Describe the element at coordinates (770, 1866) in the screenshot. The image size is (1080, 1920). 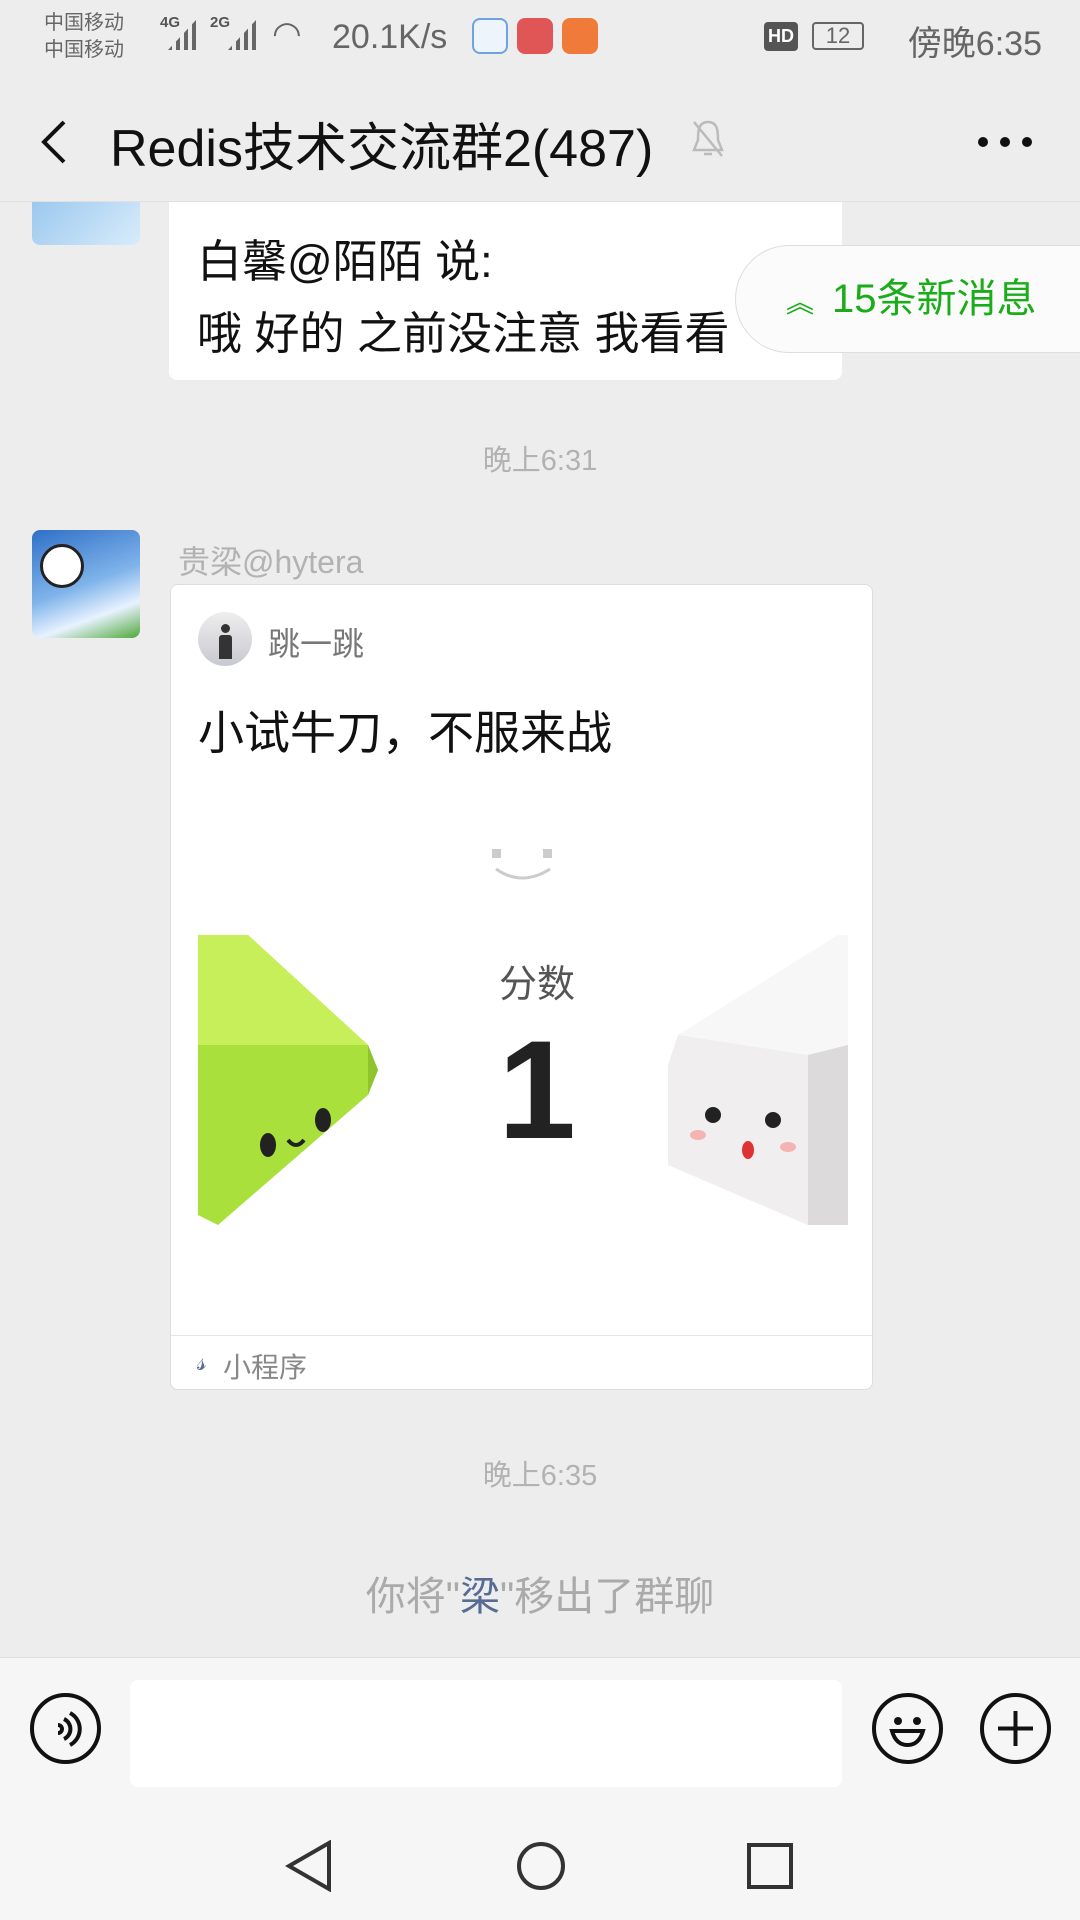
I see `nav-recents-button` at that location.